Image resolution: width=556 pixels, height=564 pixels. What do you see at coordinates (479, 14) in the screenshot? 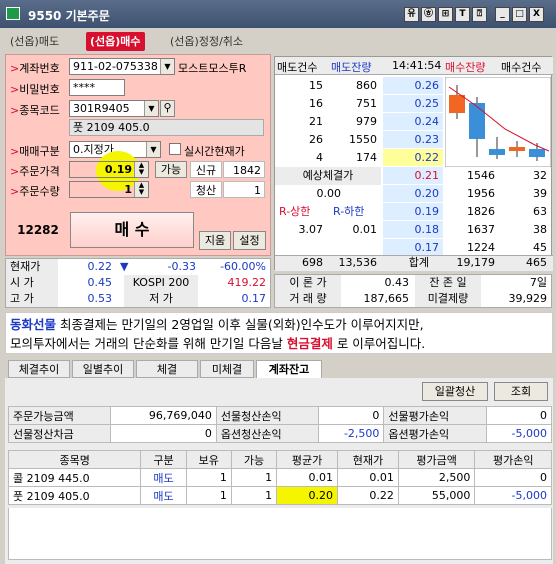
I see `help-icon: ⍰` at bounding box center [479, 14].